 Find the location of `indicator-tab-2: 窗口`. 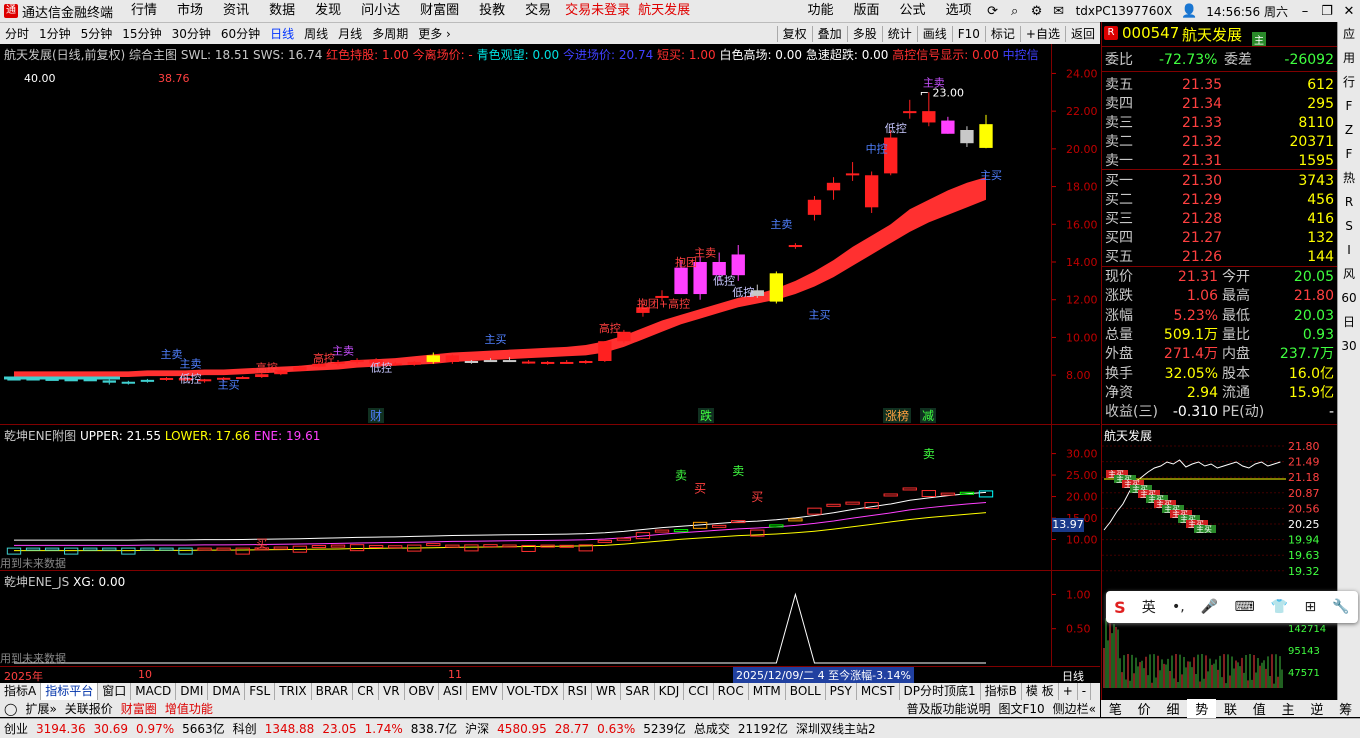

indicator-tab-2: 窗口 is located at coordinates (115, 691).